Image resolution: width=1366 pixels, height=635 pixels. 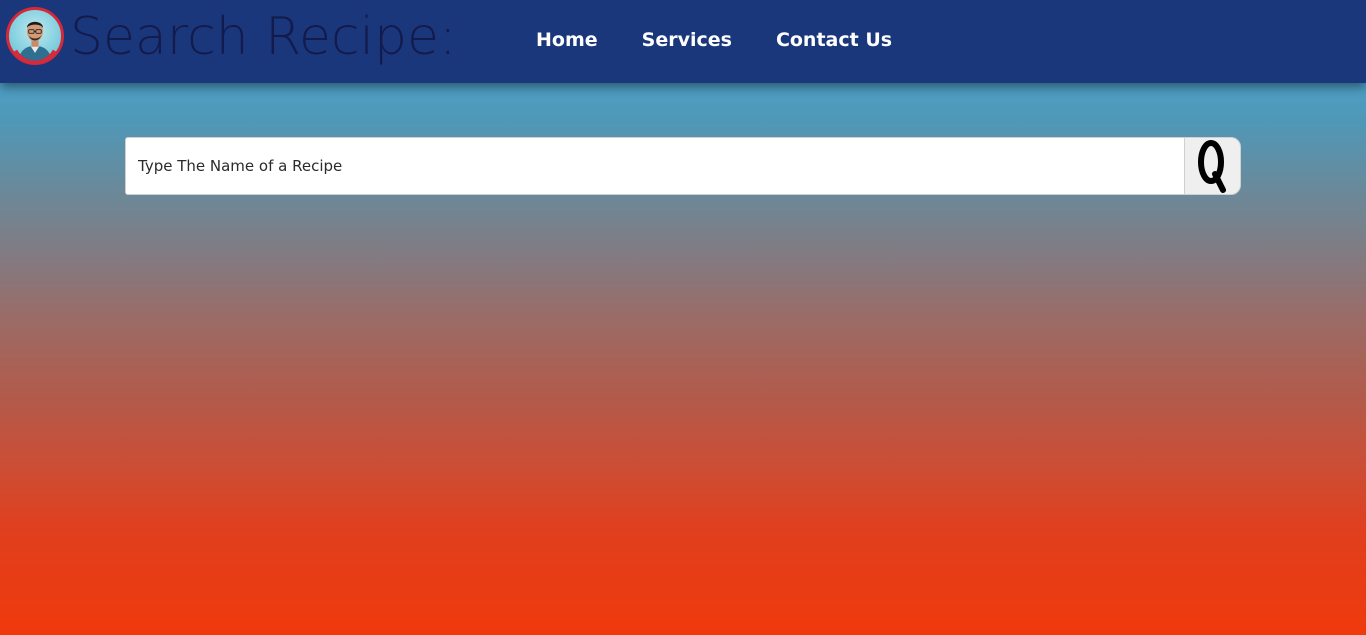 What do you see at coordinates (654, 166) in the screenshot?
I see `recipe-search-input` at bounding box center [654, 166].